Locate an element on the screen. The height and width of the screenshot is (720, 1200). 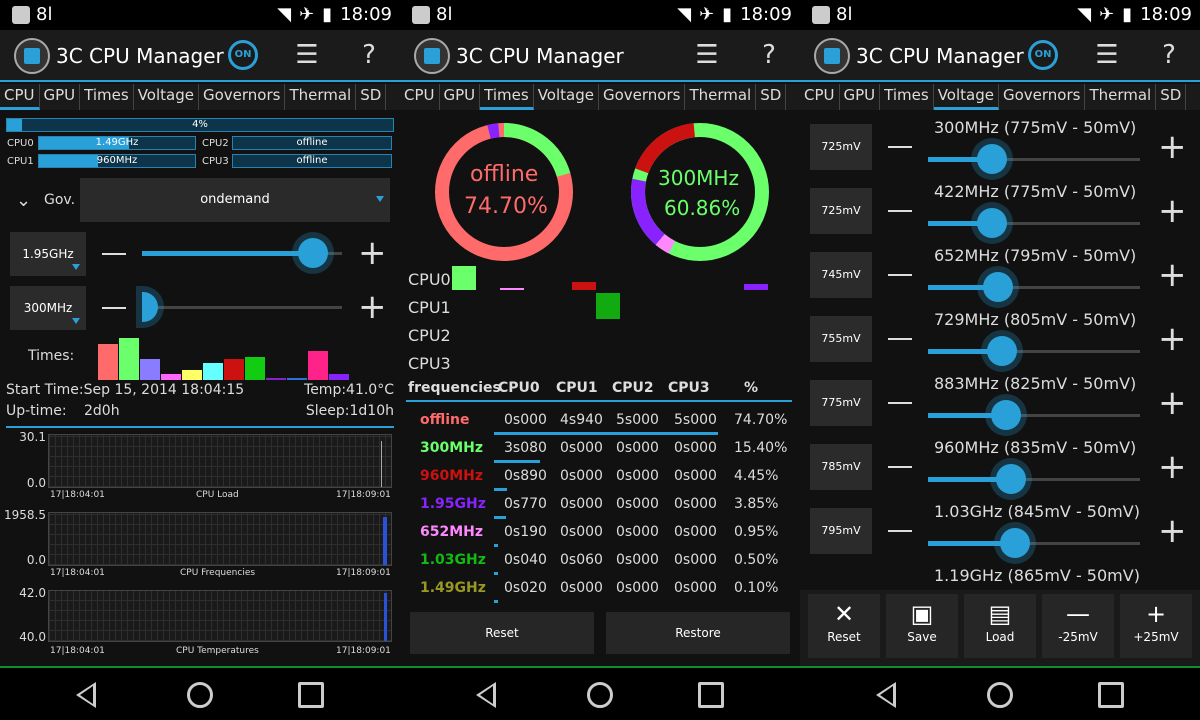
core-bar: offline is located at coordinates (312, 161).